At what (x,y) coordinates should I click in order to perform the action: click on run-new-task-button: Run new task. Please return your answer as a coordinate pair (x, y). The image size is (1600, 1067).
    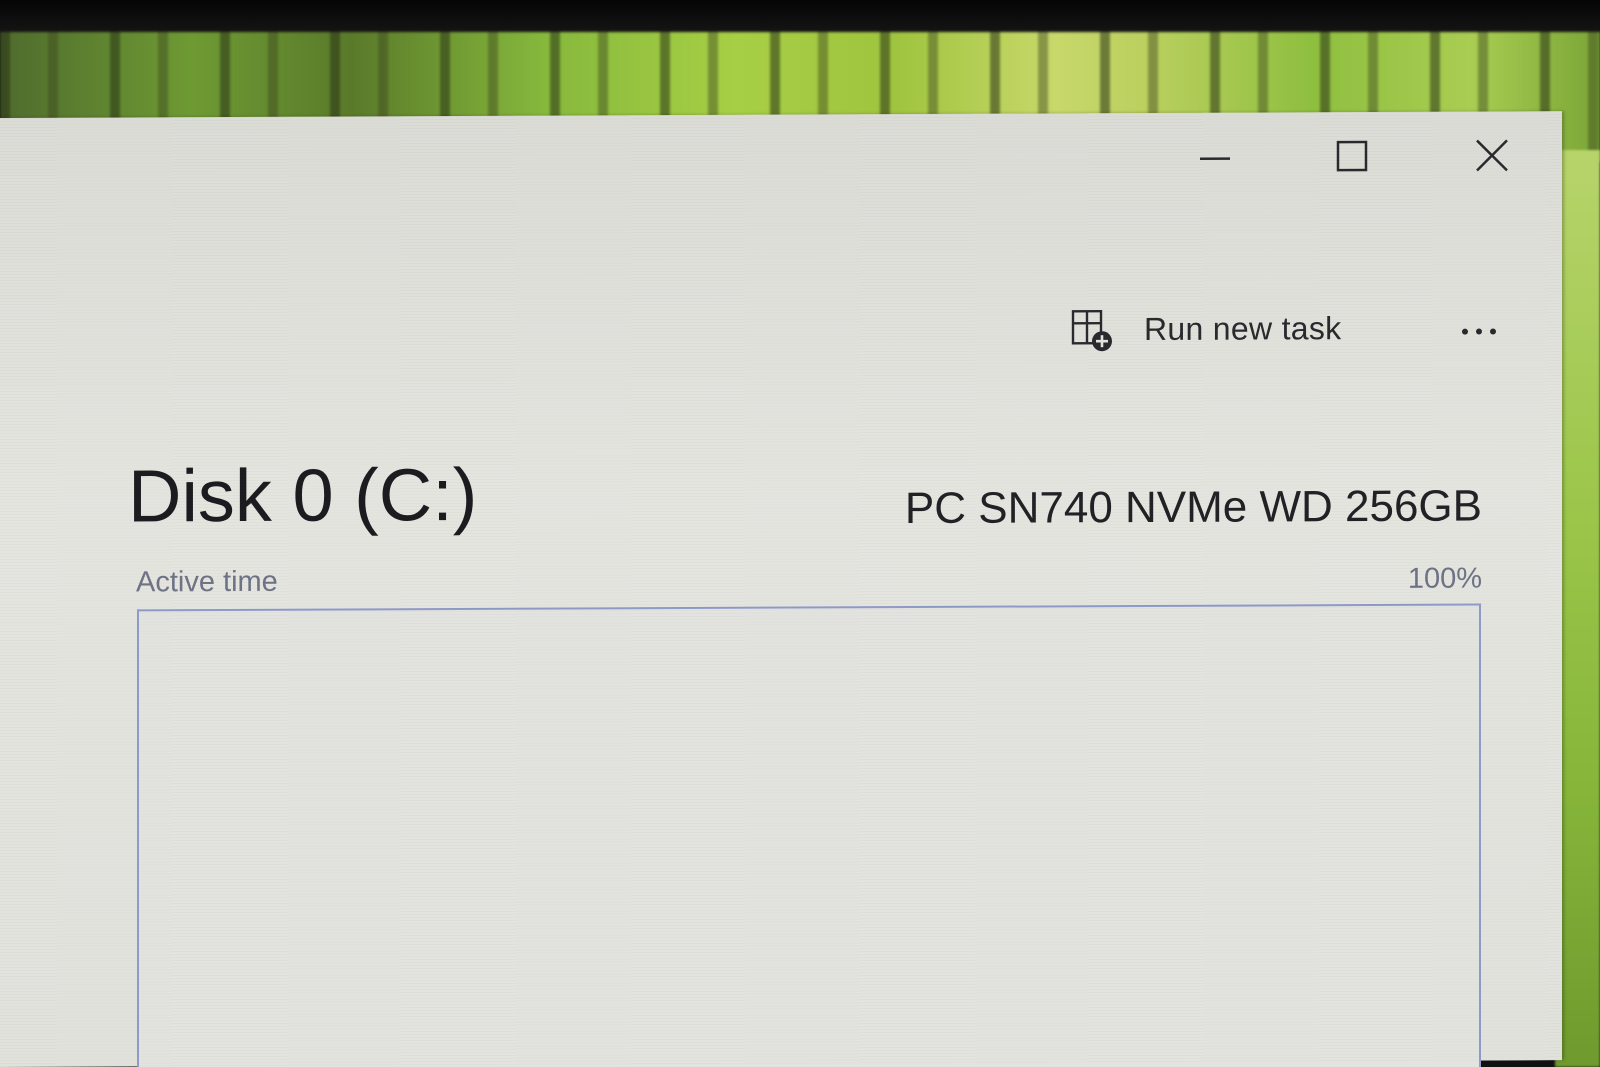
    Looking at the image, I should click on (1204, 328).